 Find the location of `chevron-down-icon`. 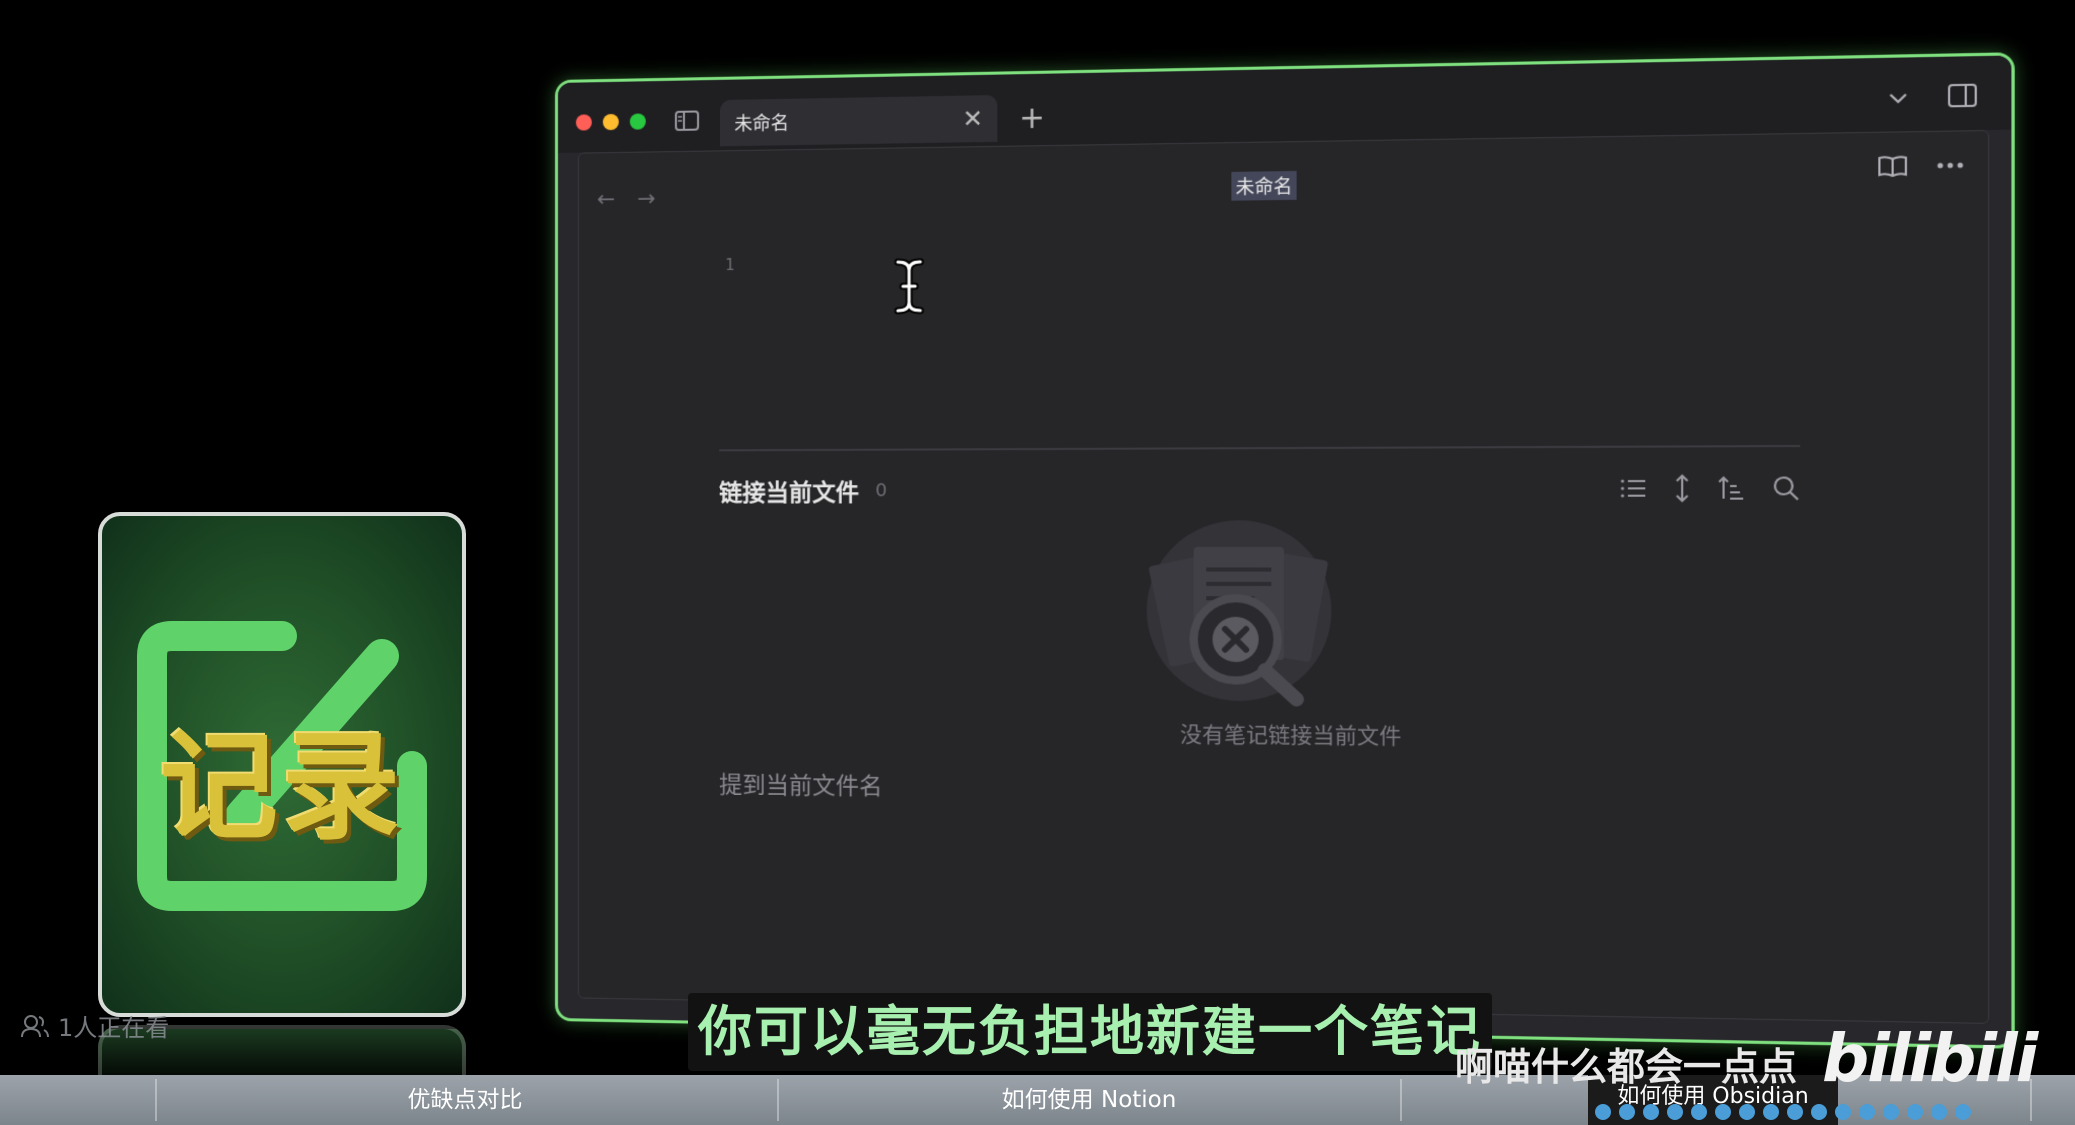

chevron-down-icon is located at coordinates (1898, 98).